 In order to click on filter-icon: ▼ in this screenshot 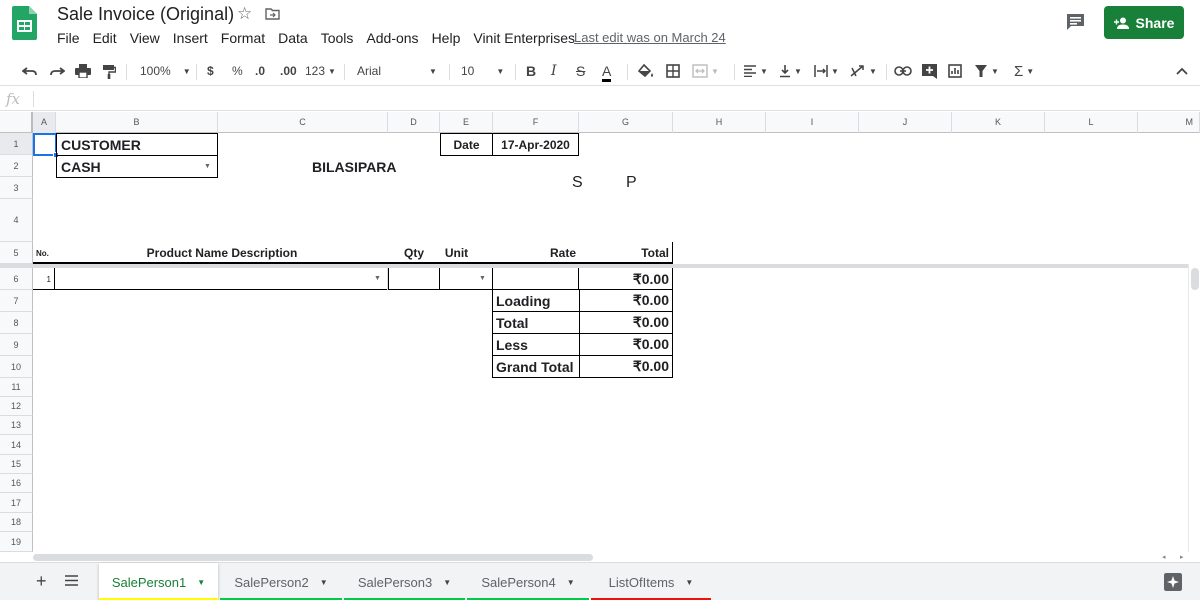, I will do `click(986, 71)`.